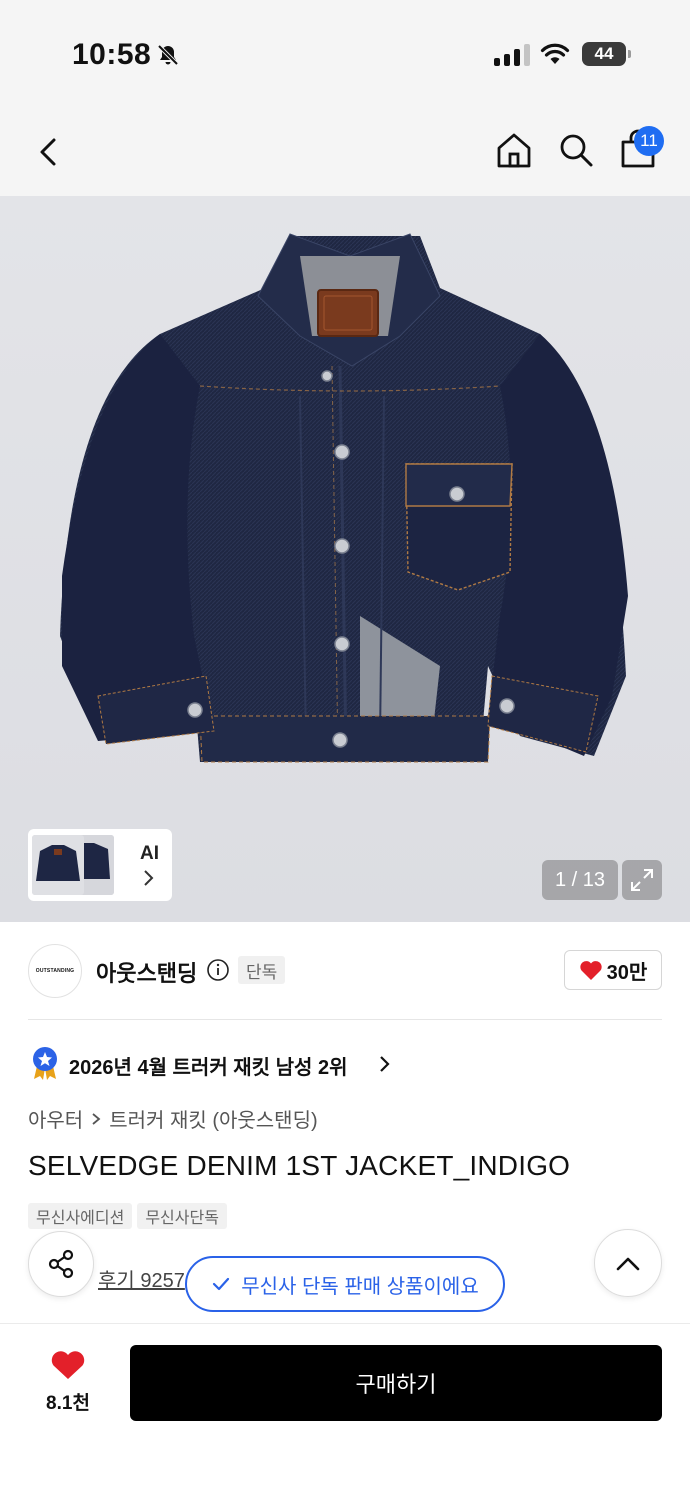 Image resolution: width=690 pixels, height=1500 pixels. I want to click on home-icon, so click(514, 150).